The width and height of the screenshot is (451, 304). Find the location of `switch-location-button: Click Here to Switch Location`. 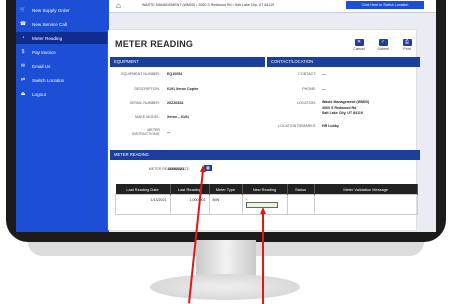

switch-location-button: Click Here to Switch Location is located at coordinates (385, 5).